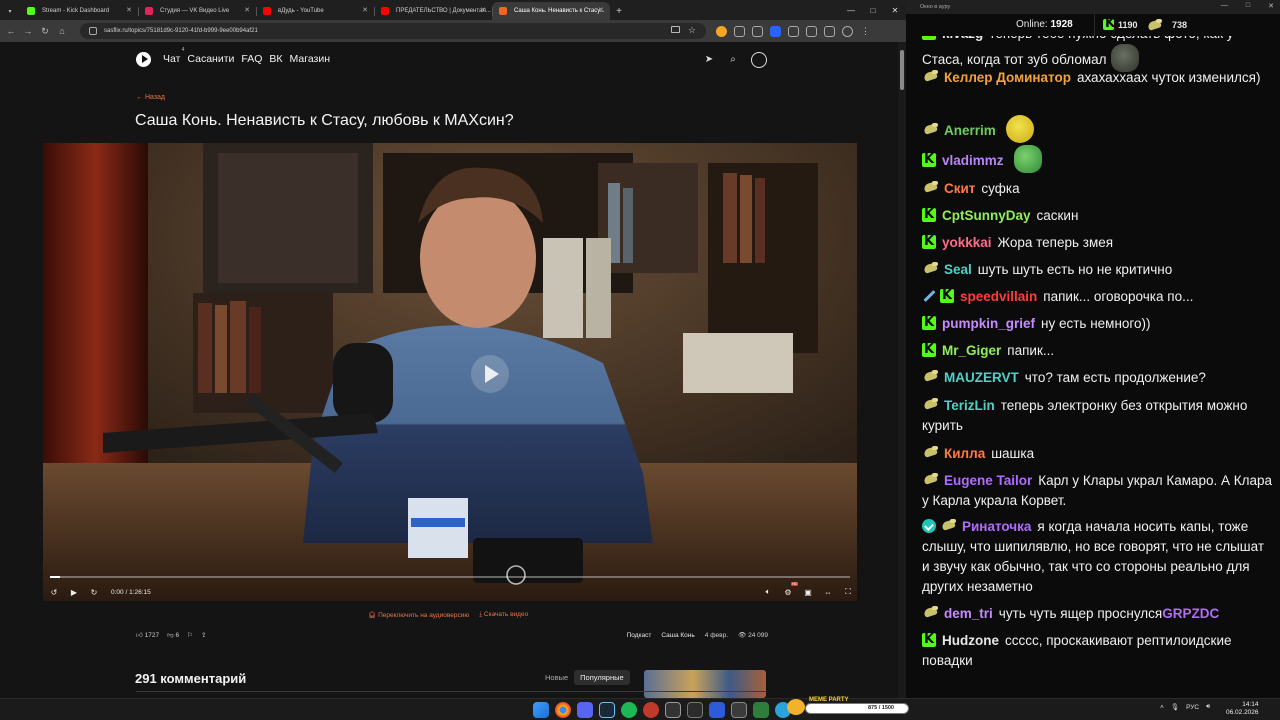 The height and width of the screenshot is (720, 1280). What do you see at coordinates (996, 526) in the screenshot?
I see `chat-username: Ринаточка` at bounding box center [996, 526].